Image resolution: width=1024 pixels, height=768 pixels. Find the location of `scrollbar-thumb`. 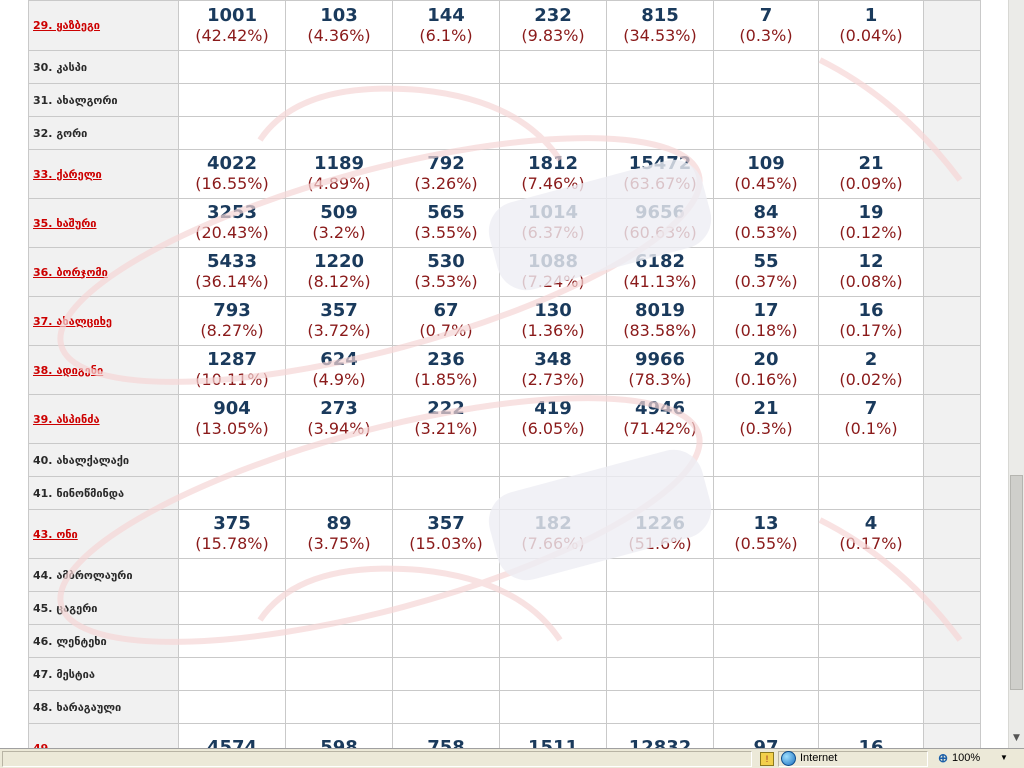

scrollbar-thumb is located at coordinates (1016, 582).